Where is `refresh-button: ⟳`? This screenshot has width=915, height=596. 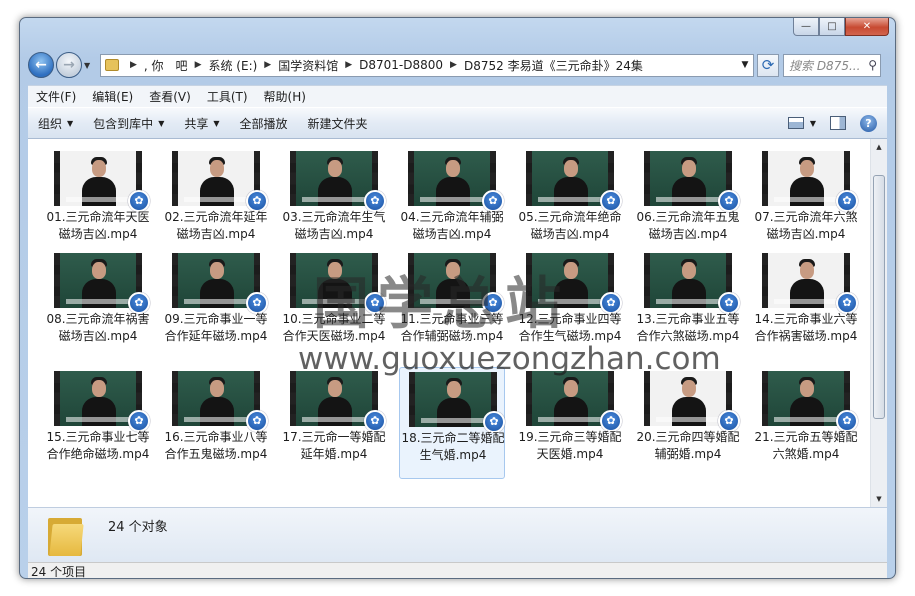
refresh-button: ⟳ is located at coordinates (768, 65).